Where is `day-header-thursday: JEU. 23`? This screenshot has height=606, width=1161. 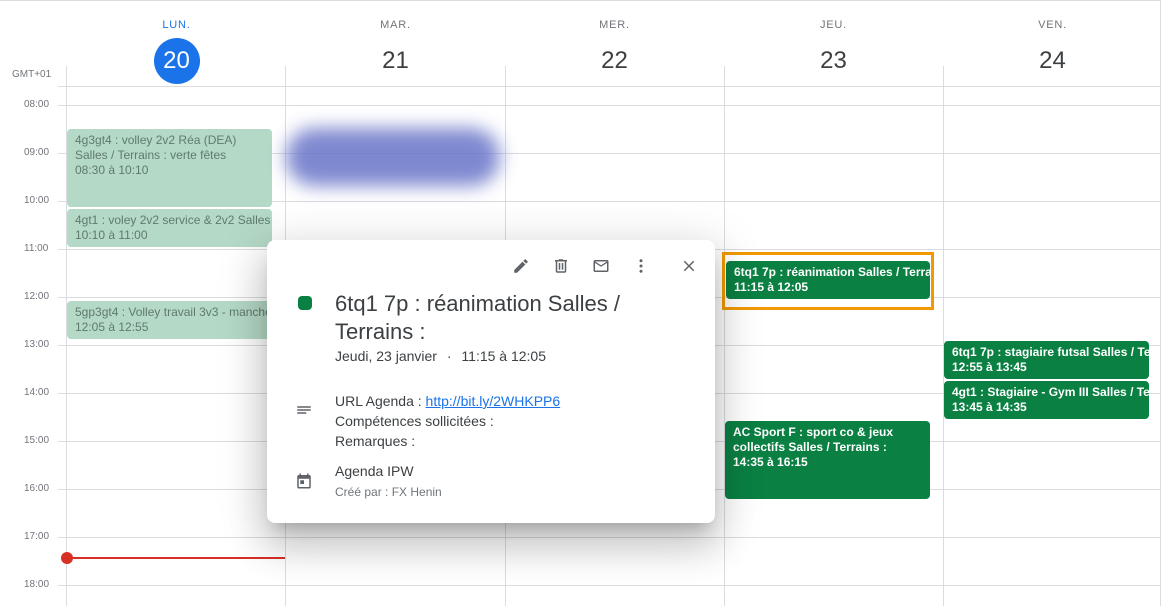
day-header-thursday: JEU. 23 is located at coordinates (833, 43).